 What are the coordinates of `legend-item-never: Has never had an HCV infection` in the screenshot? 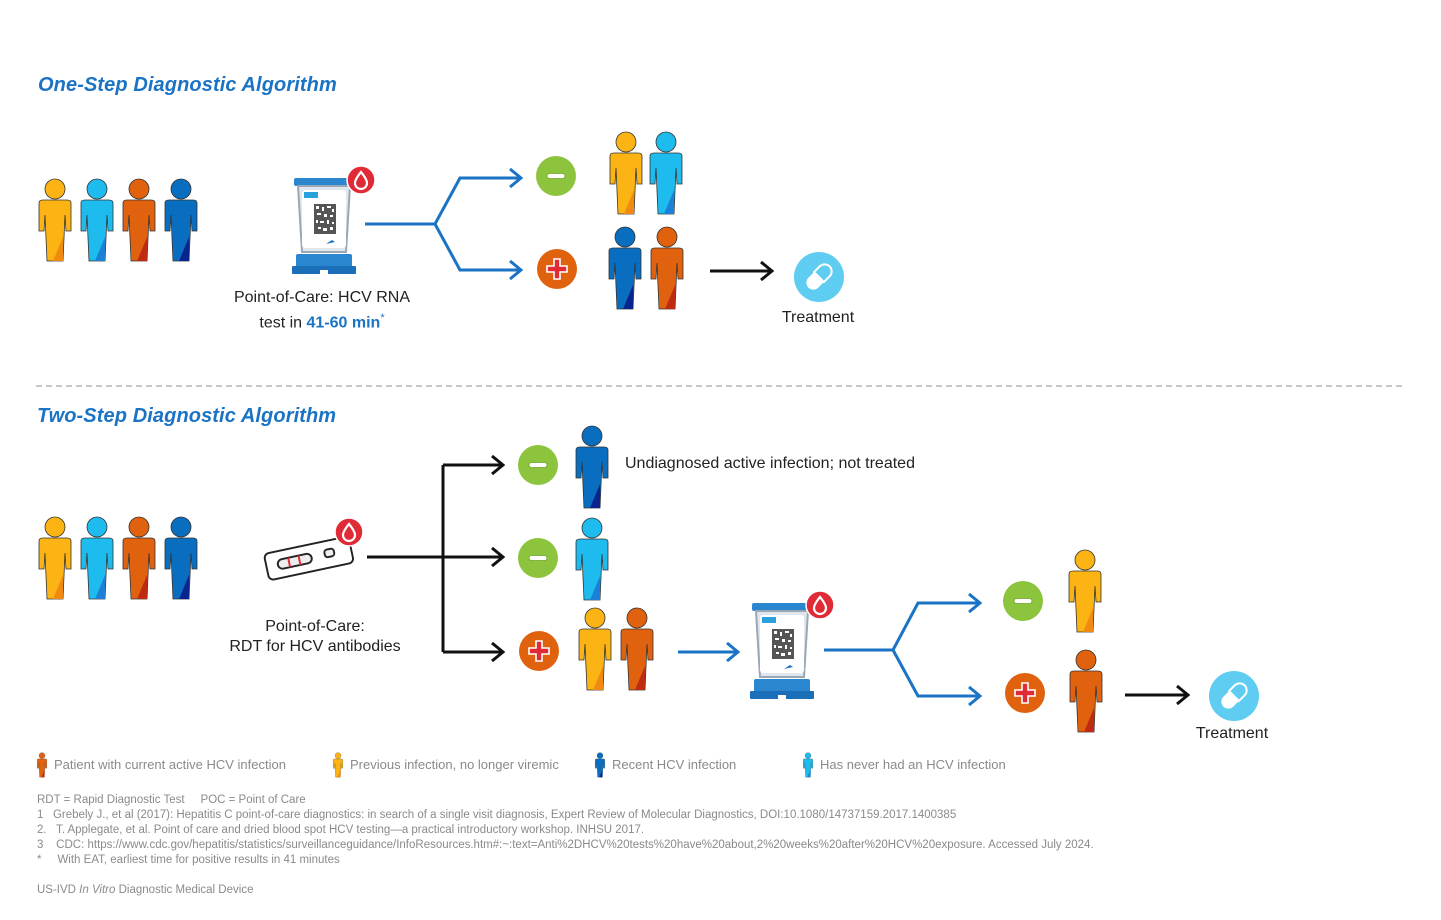 It's located at (904, 765).